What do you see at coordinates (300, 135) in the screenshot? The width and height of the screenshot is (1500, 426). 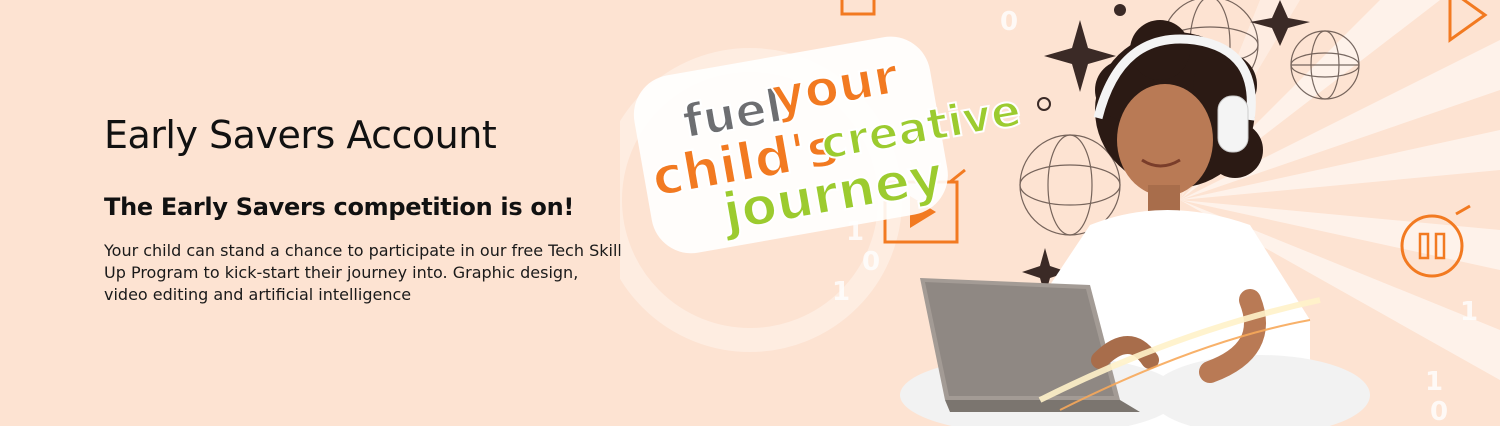 I see `page-title: Early Savers Account` at bounding box center [300, 135].